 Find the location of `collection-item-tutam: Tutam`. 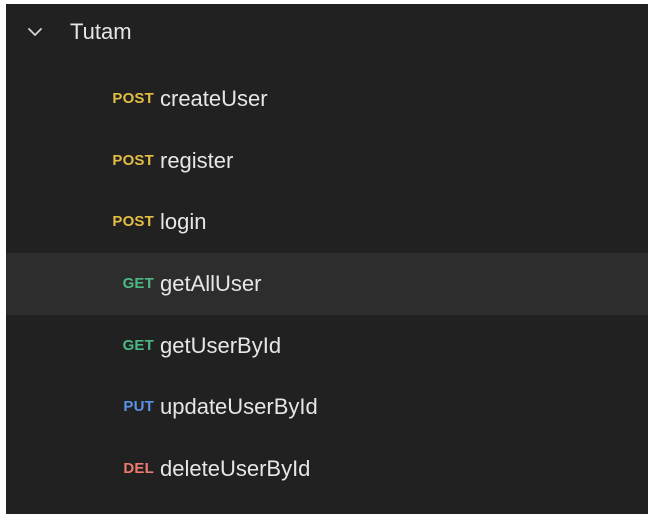

collection-item-tutam: Tutam is located at coordinates (327, 32).